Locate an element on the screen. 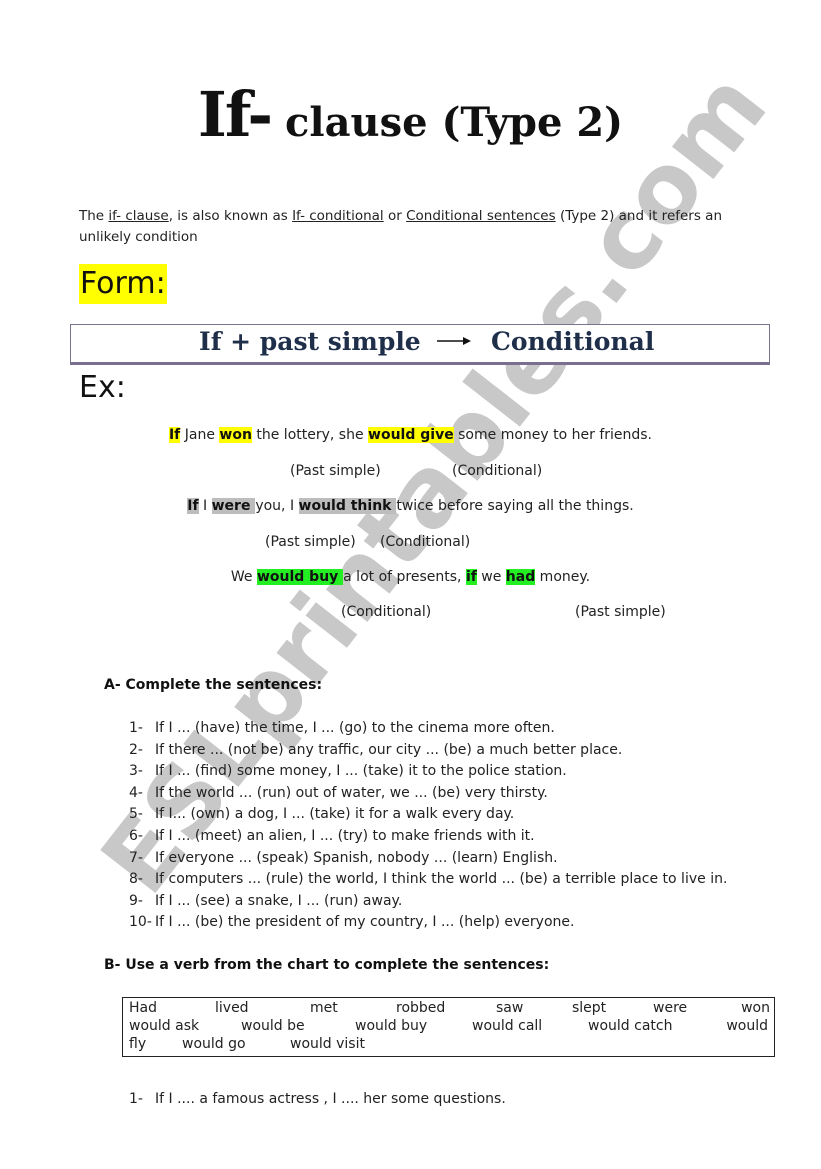 The image size is (821, 1169). intro-text: or is located at coordinates (395, 216).